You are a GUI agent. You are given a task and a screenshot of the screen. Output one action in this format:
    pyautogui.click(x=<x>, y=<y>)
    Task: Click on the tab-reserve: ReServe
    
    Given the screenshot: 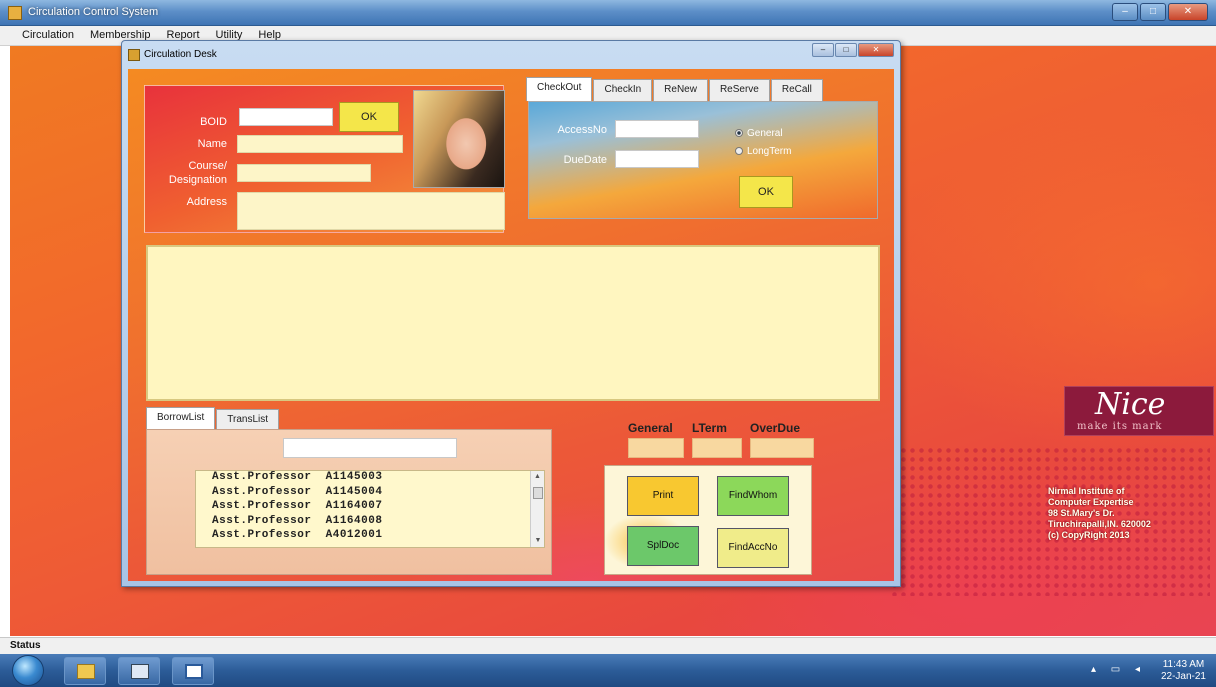 What is the action you would take?
    pyautogui.click(x=739, y=90)
    